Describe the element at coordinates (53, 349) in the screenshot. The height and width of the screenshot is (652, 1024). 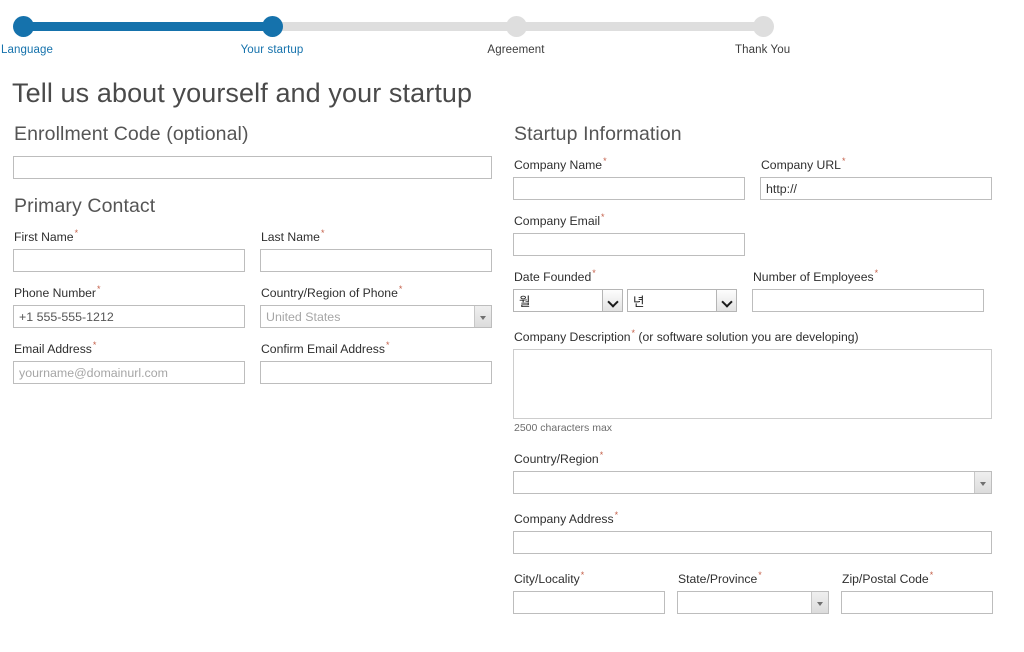
I see `email-address-label-text: Email Address` at that location.